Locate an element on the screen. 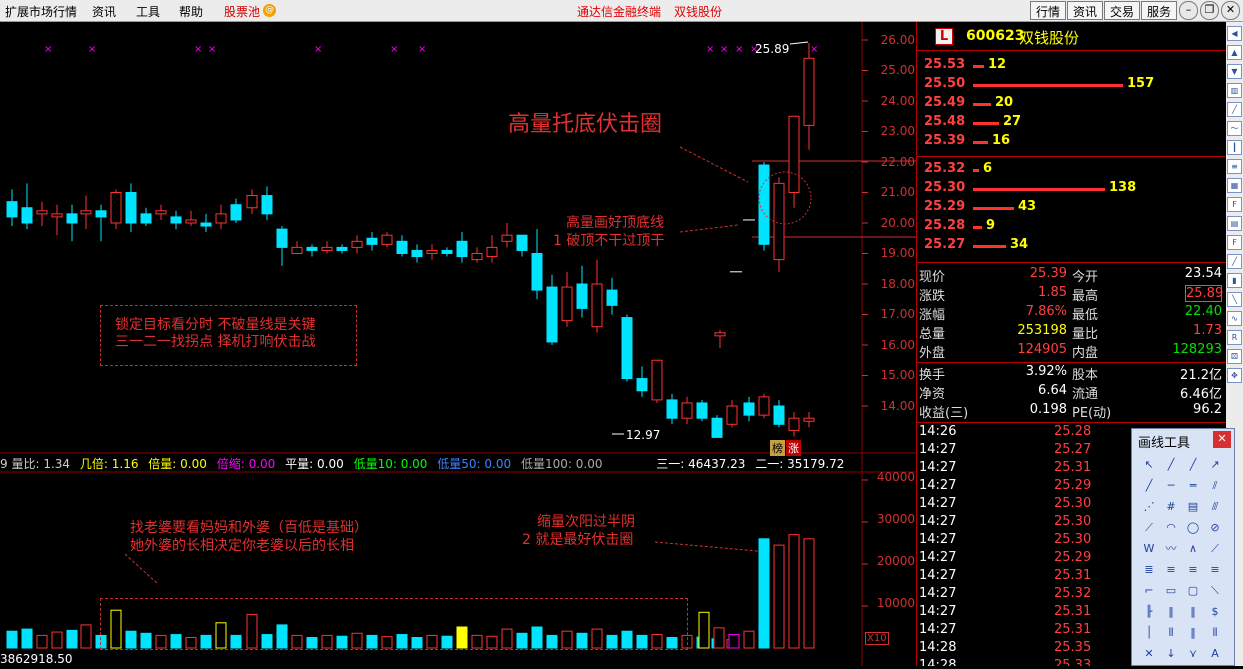 This screenshot has height=669, width=1243. wave-icon: 〰 is located at coordinates (1171, 549).